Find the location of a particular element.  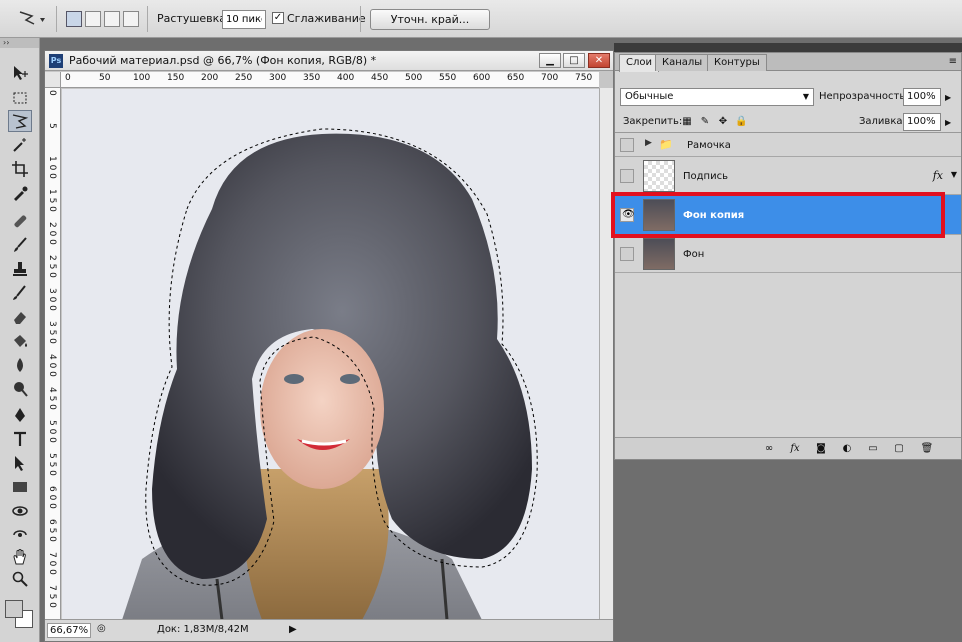

document-info: Док: 1,83M/8,42M is located at coordinates (203, 629).